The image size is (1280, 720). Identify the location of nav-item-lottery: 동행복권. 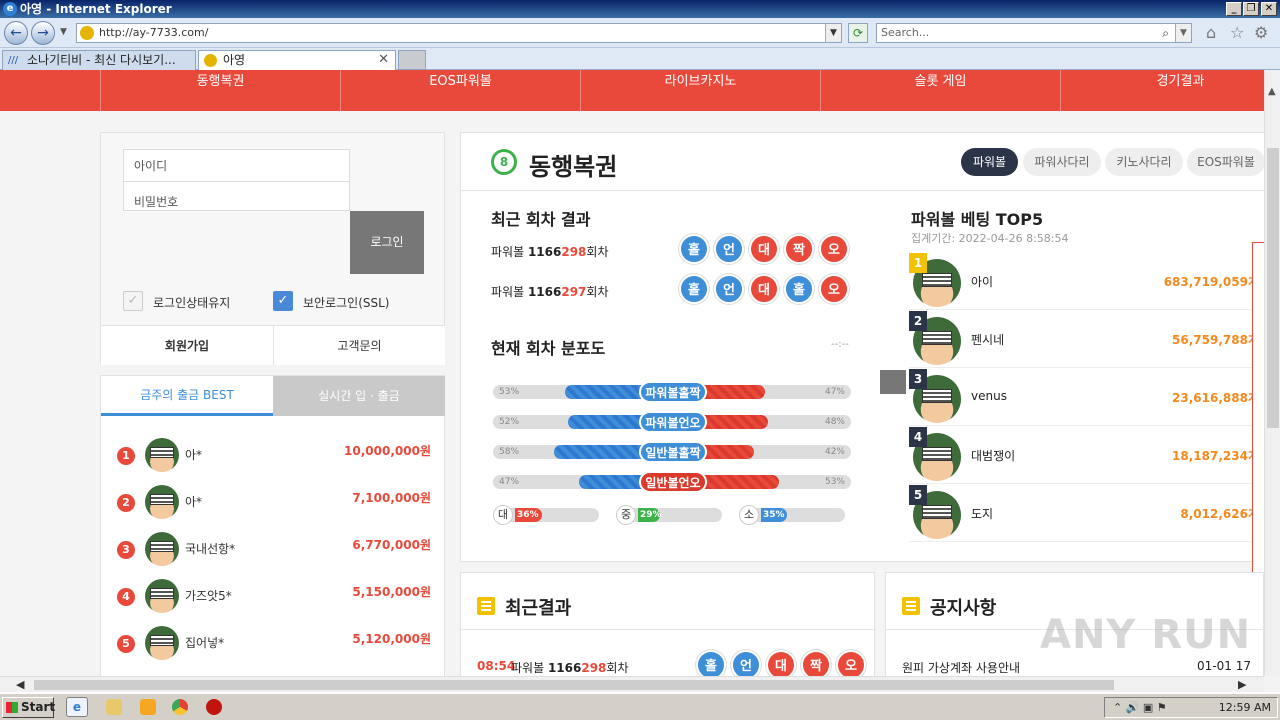
(220, 90).